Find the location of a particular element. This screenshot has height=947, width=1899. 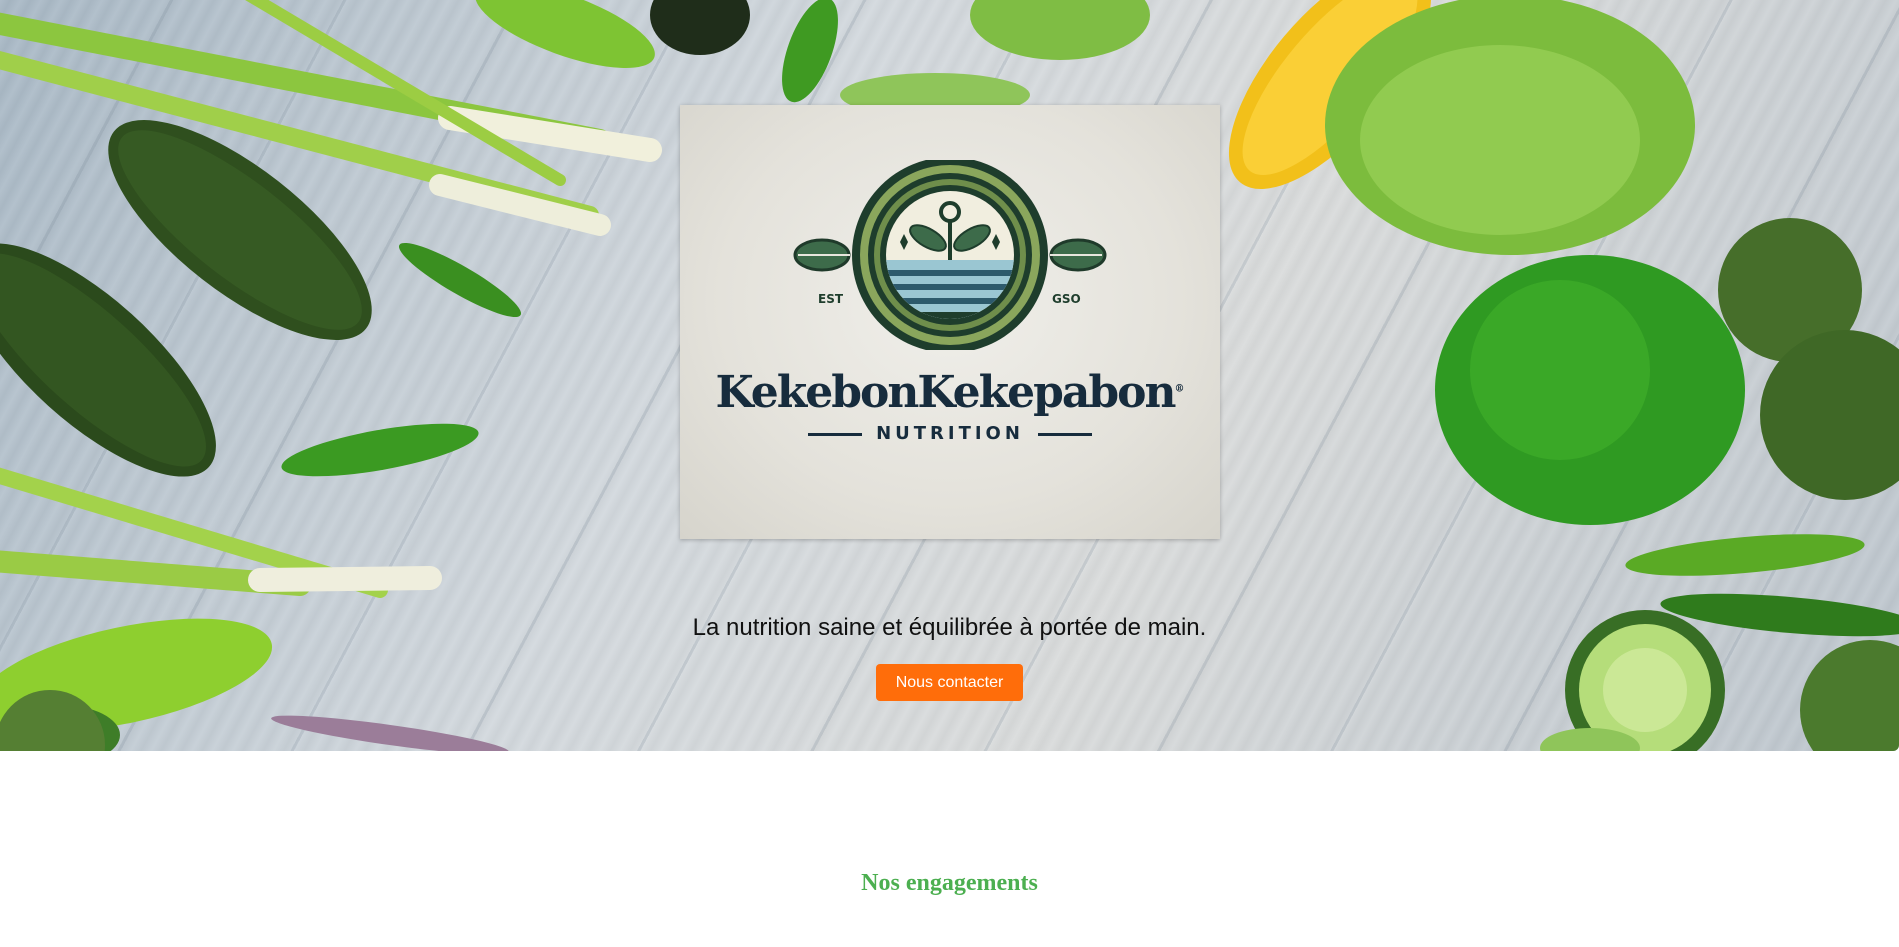

contact-button: Nous contacter is located at coordinates (949, 682).